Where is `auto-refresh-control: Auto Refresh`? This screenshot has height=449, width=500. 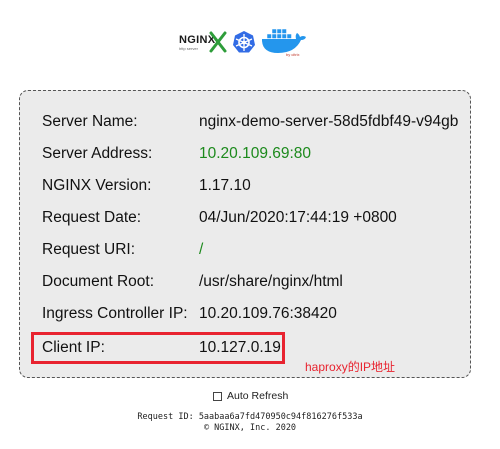 auto-refresh-control: Auto Refresh is located at coordinates (250, 396).